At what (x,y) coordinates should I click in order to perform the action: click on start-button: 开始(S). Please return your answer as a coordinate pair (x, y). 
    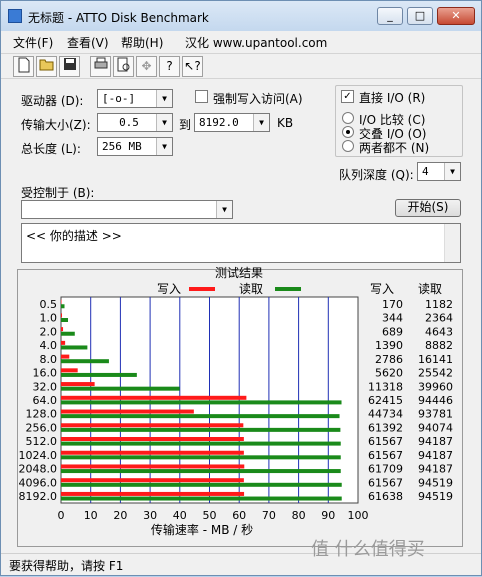
    Looking at the image, I should click on (428, 208).